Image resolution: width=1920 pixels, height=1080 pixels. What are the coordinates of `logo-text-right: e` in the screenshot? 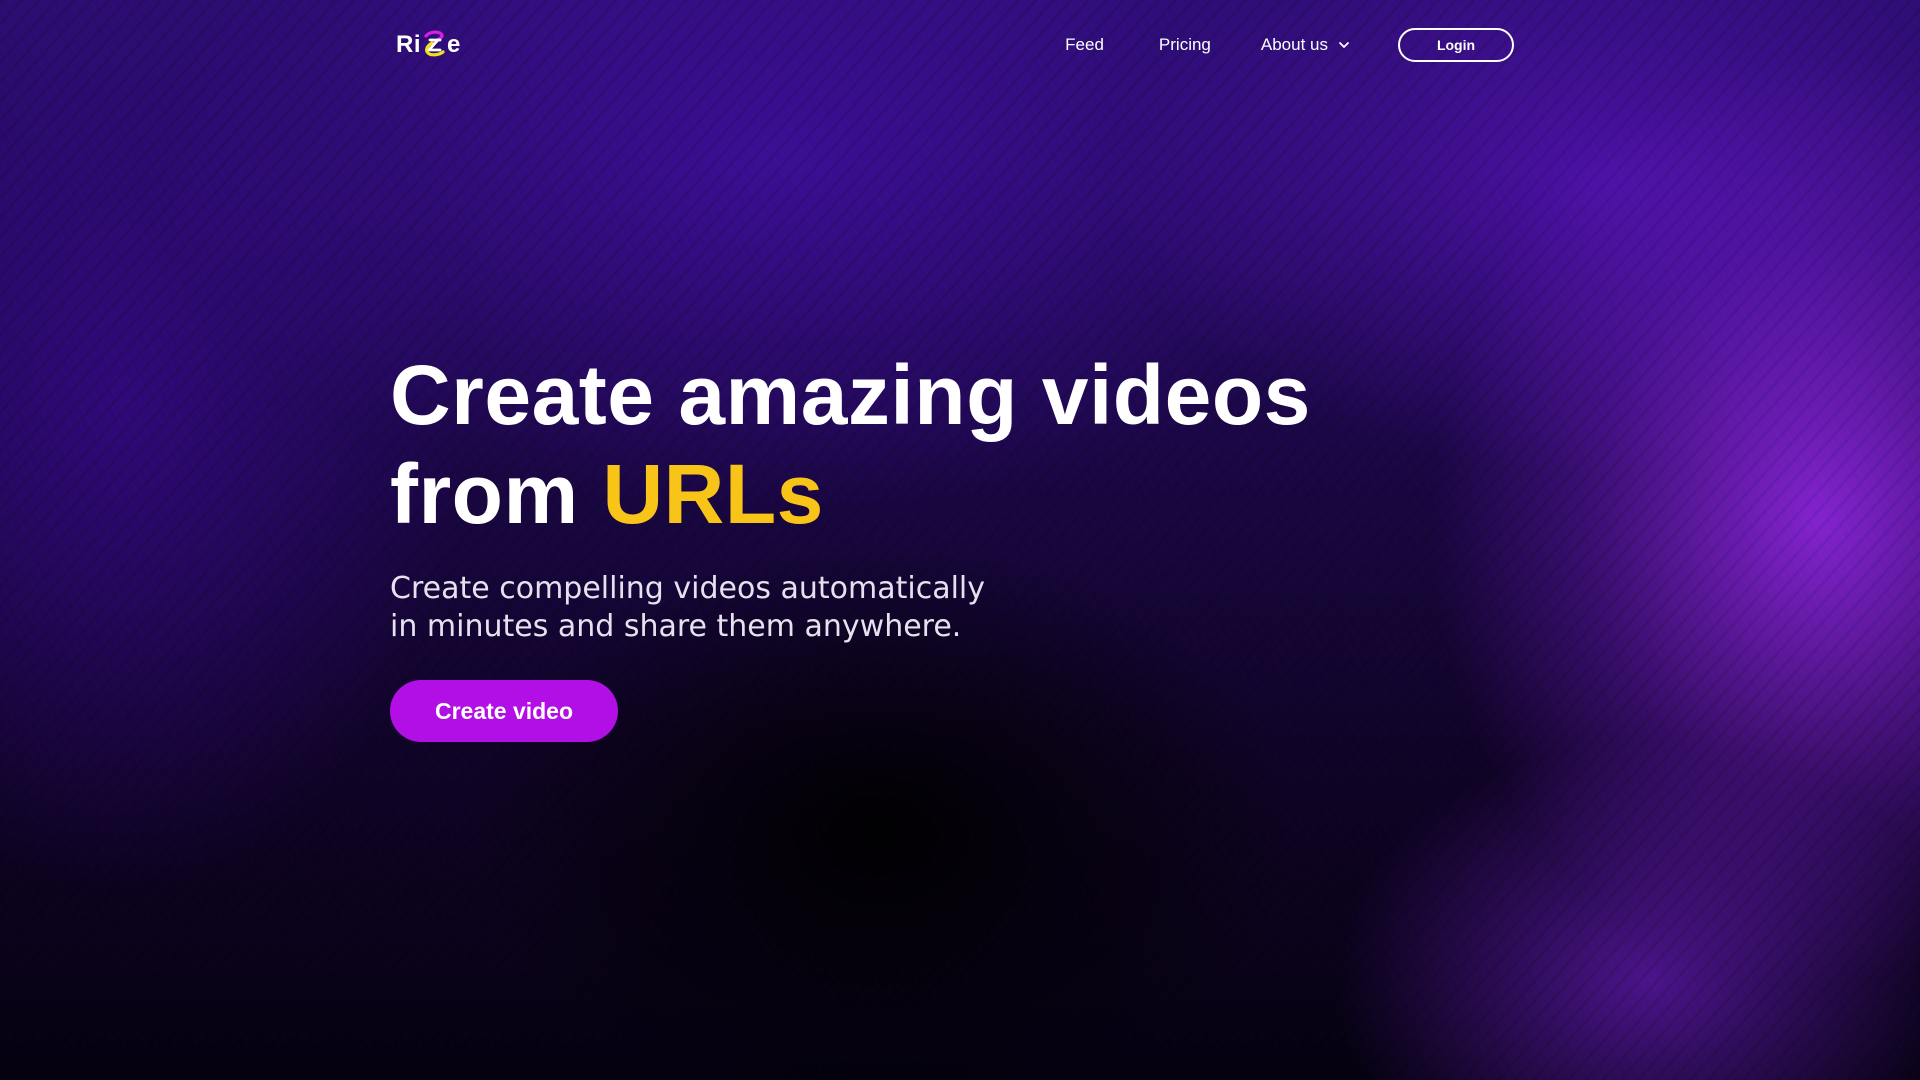 It's located at (454, 44).